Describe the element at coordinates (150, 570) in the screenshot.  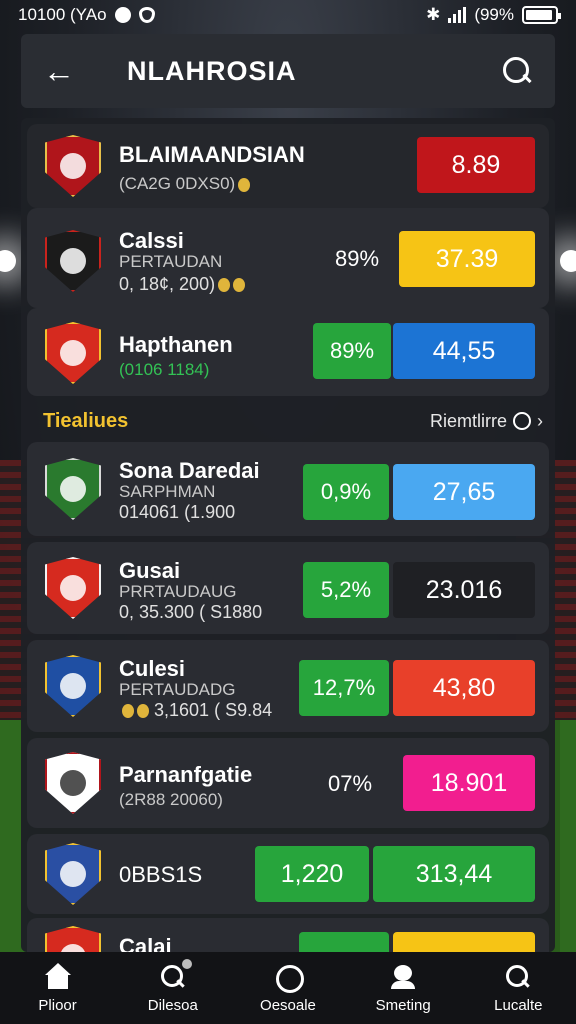
I see `team-name: Gusai` at that location.